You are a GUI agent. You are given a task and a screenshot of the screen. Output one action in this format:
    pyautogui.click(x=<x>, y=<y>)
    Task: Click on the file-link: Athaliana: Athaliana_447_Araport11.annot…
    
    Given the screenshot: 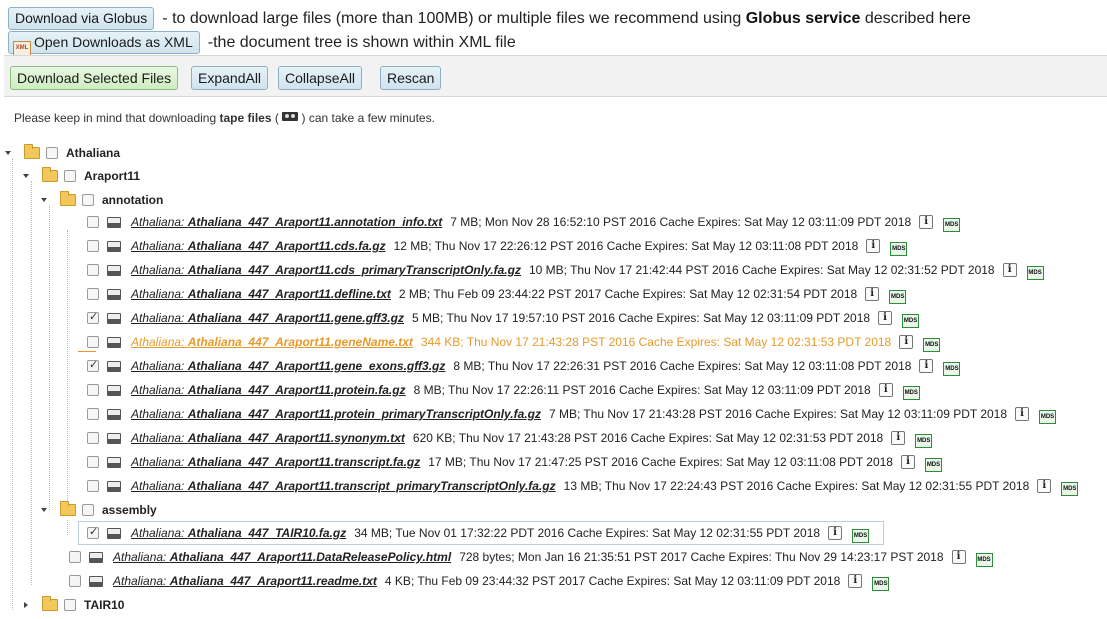 What is the action you would take?
    pyautogui.click(x=286, y=222)
    